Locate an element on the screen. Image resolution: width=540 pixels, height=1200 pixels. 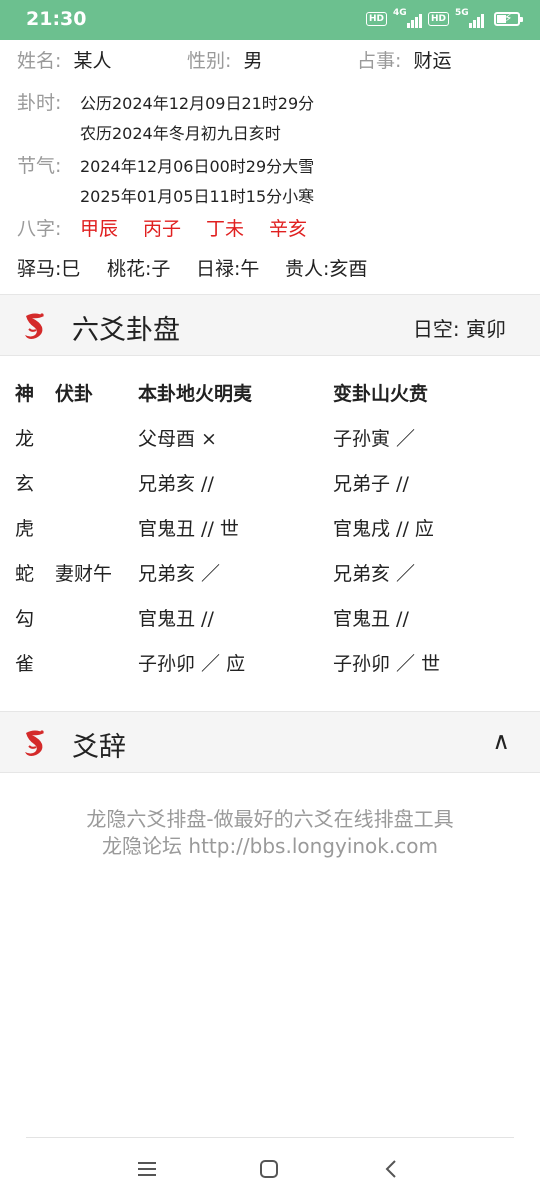
time-label: 卦时: is located at coordinates (39, 103).